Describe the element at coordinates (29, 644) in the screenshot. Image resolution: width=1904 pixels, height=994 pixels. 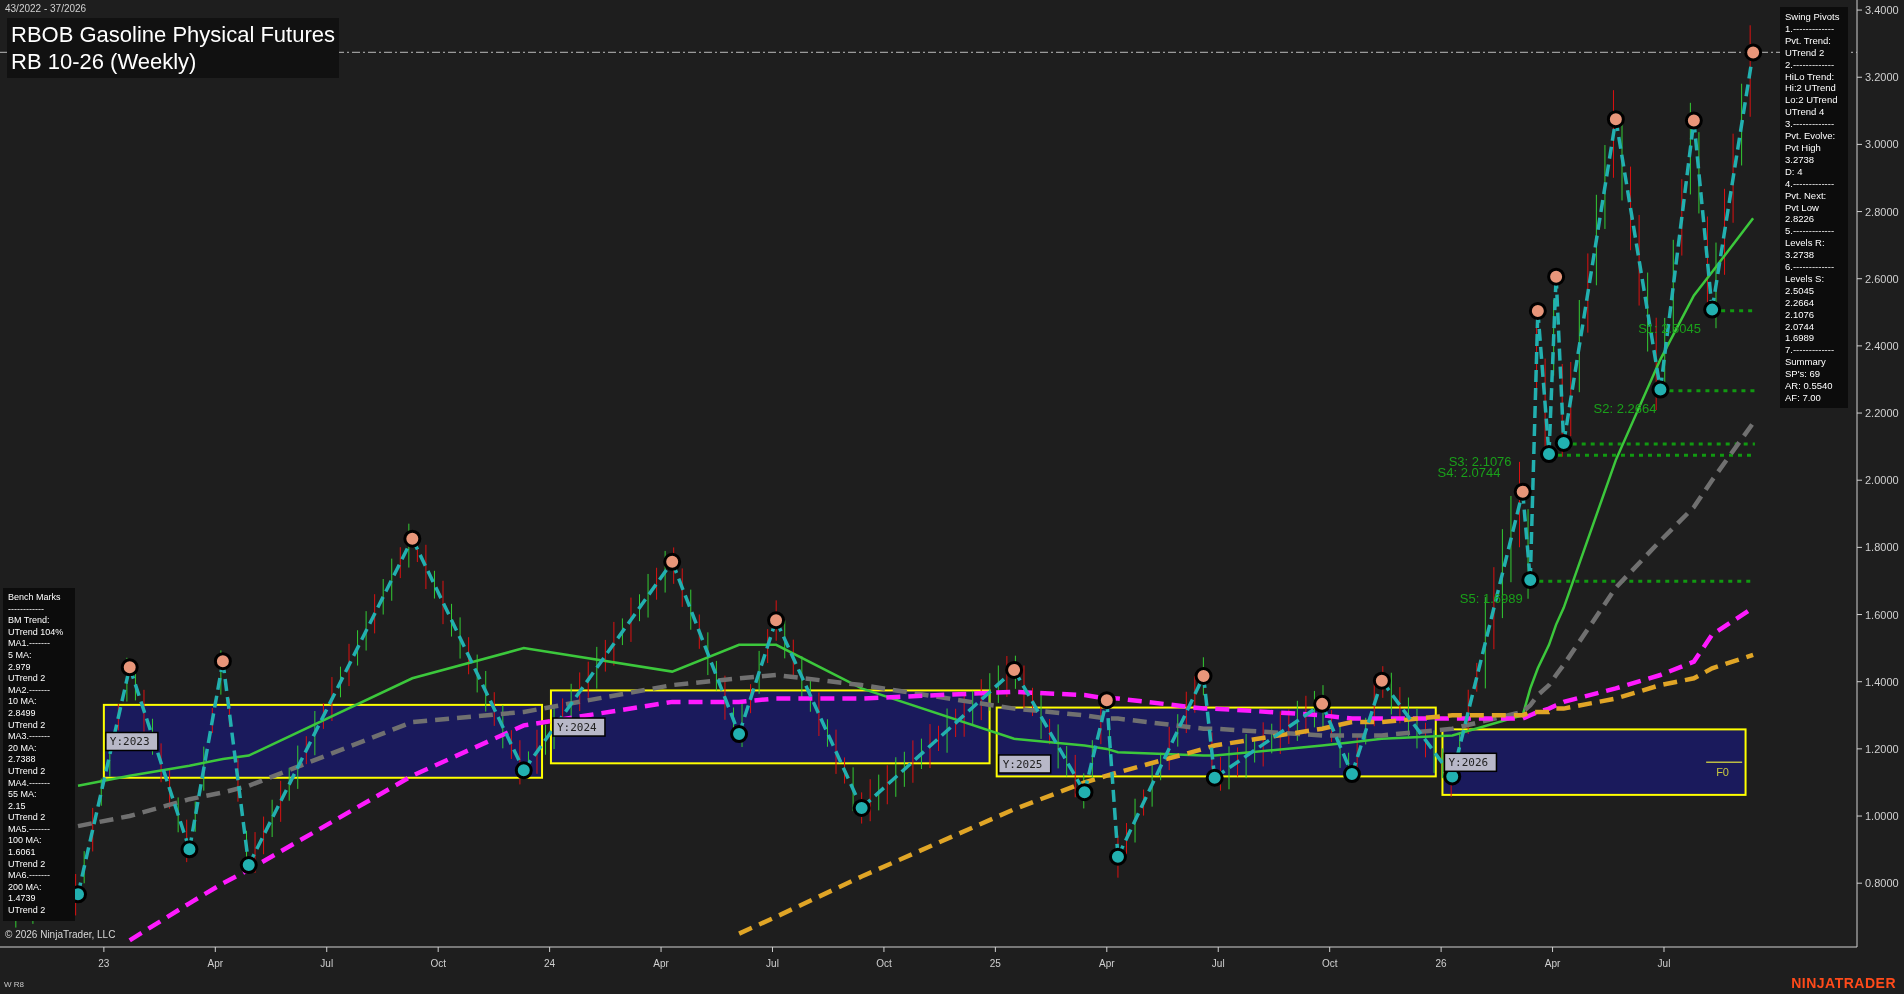
I see `panel-text: MA1.-------` at that location.